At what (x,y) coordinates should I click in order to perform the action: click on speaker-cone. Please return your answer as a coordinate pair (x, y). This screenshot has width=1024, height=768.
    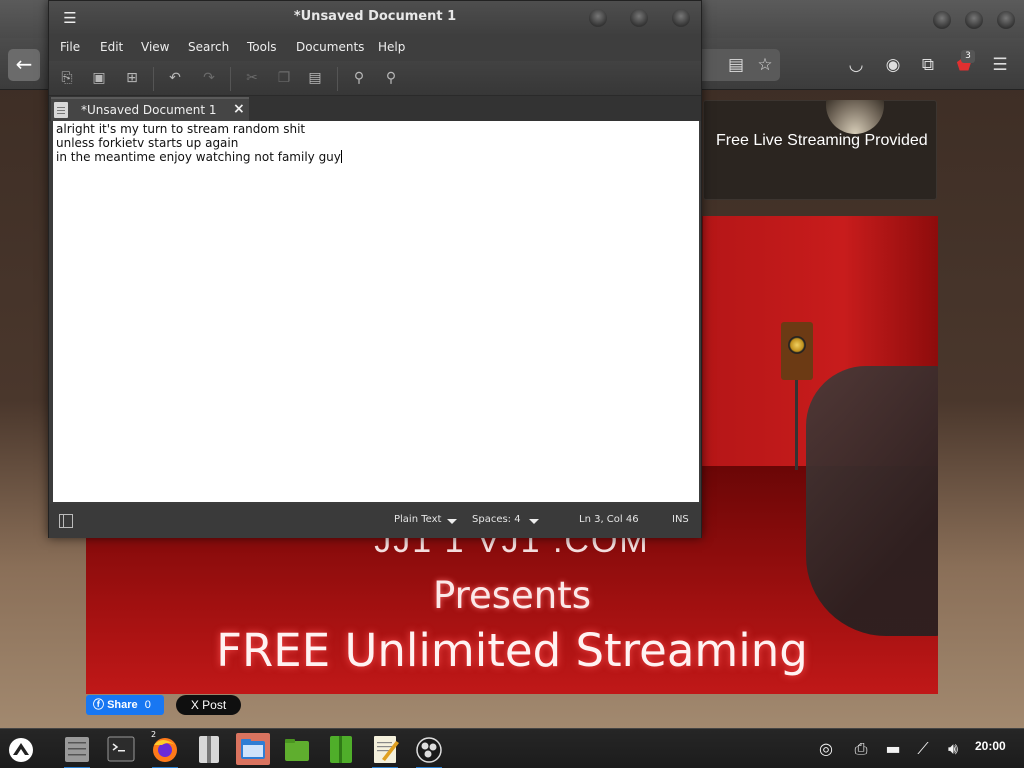
    Looking at the image, I should click on (797, 345).